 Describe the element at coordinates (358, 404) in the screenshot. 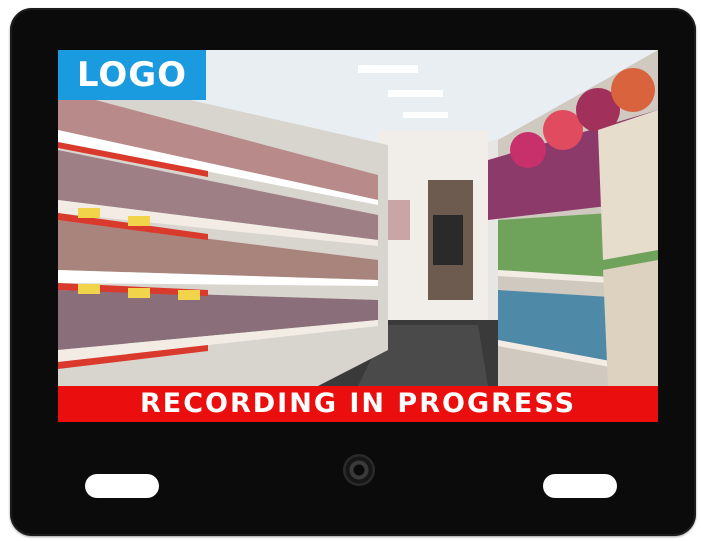

I see `recording-banner: RECORDING IN PROGRESS` at that location.